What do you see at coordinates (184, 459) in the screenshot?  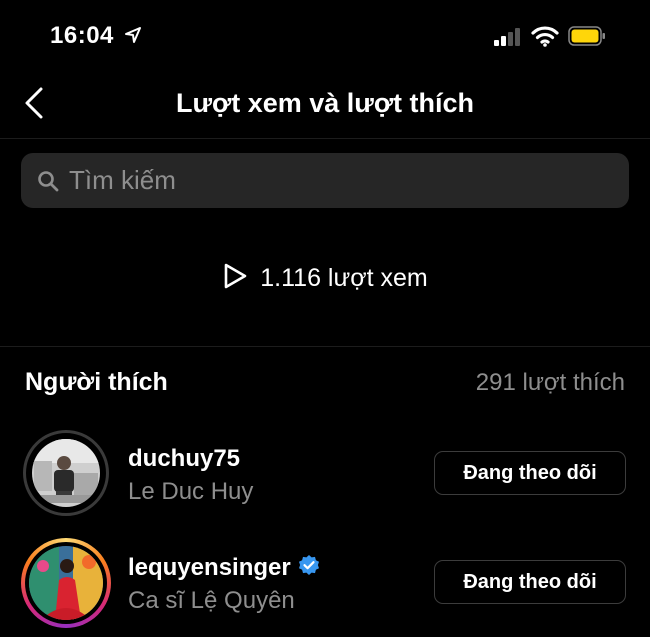 I see `username: duchuy75` at bounding box center [184, 459].